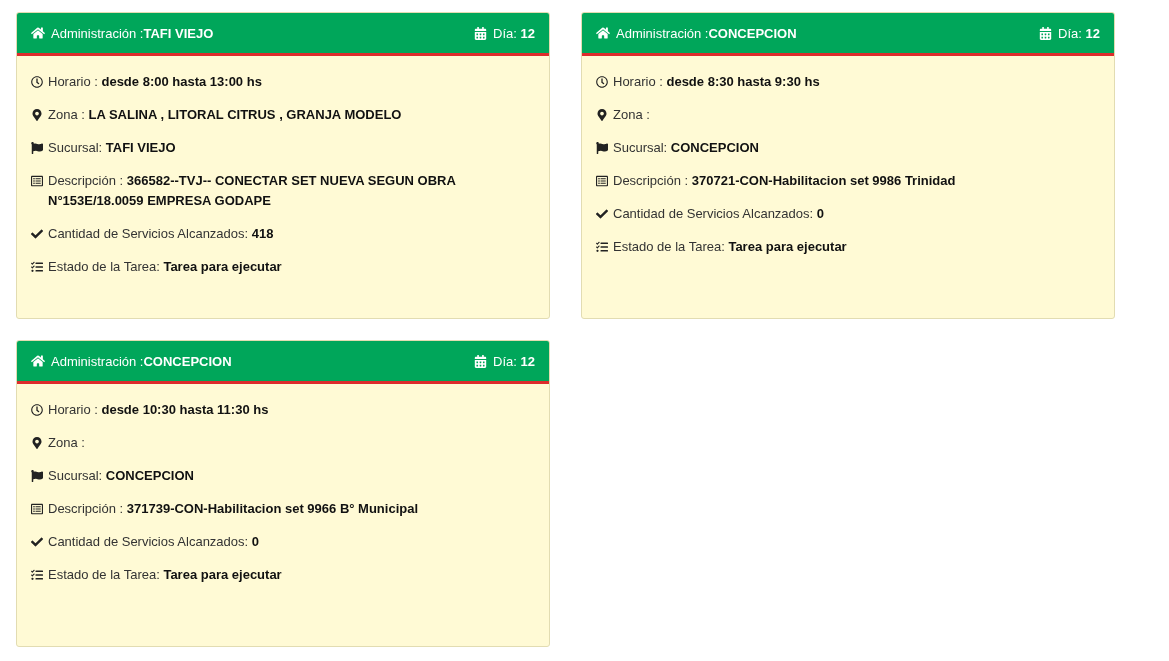 This screenshot has width=1169, height=661. I want to click on detail-text: Zona : LA SALINA , LITORAL CITRUS , GRANJA MODELO, so click(225, 115).